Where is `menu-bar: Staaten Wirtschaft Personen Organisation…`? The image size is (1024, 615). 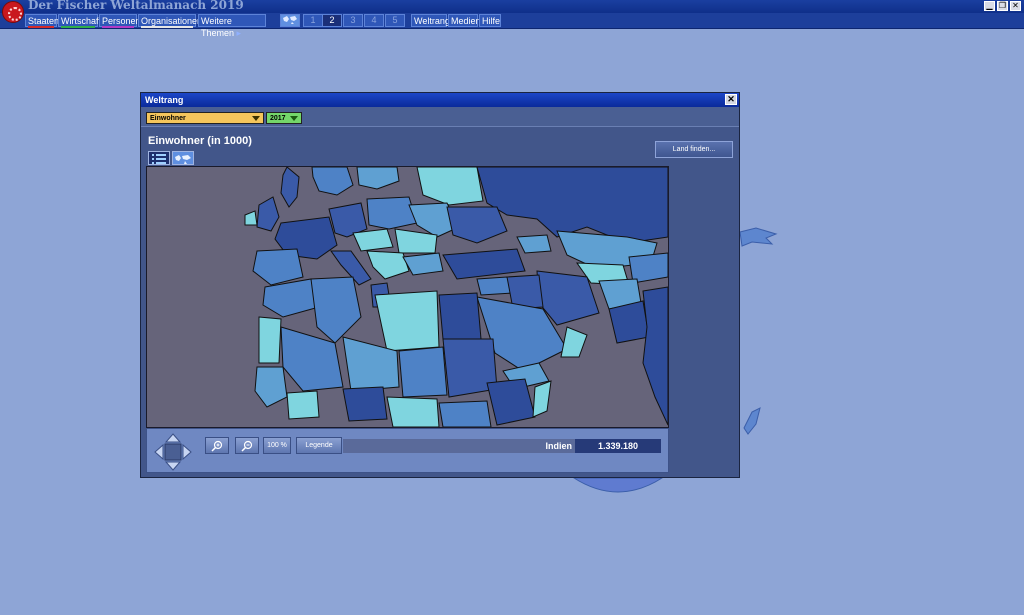 menu-bar: Staaten Wirtschaft Personen Organisation… is located at coordinates (512, 25).